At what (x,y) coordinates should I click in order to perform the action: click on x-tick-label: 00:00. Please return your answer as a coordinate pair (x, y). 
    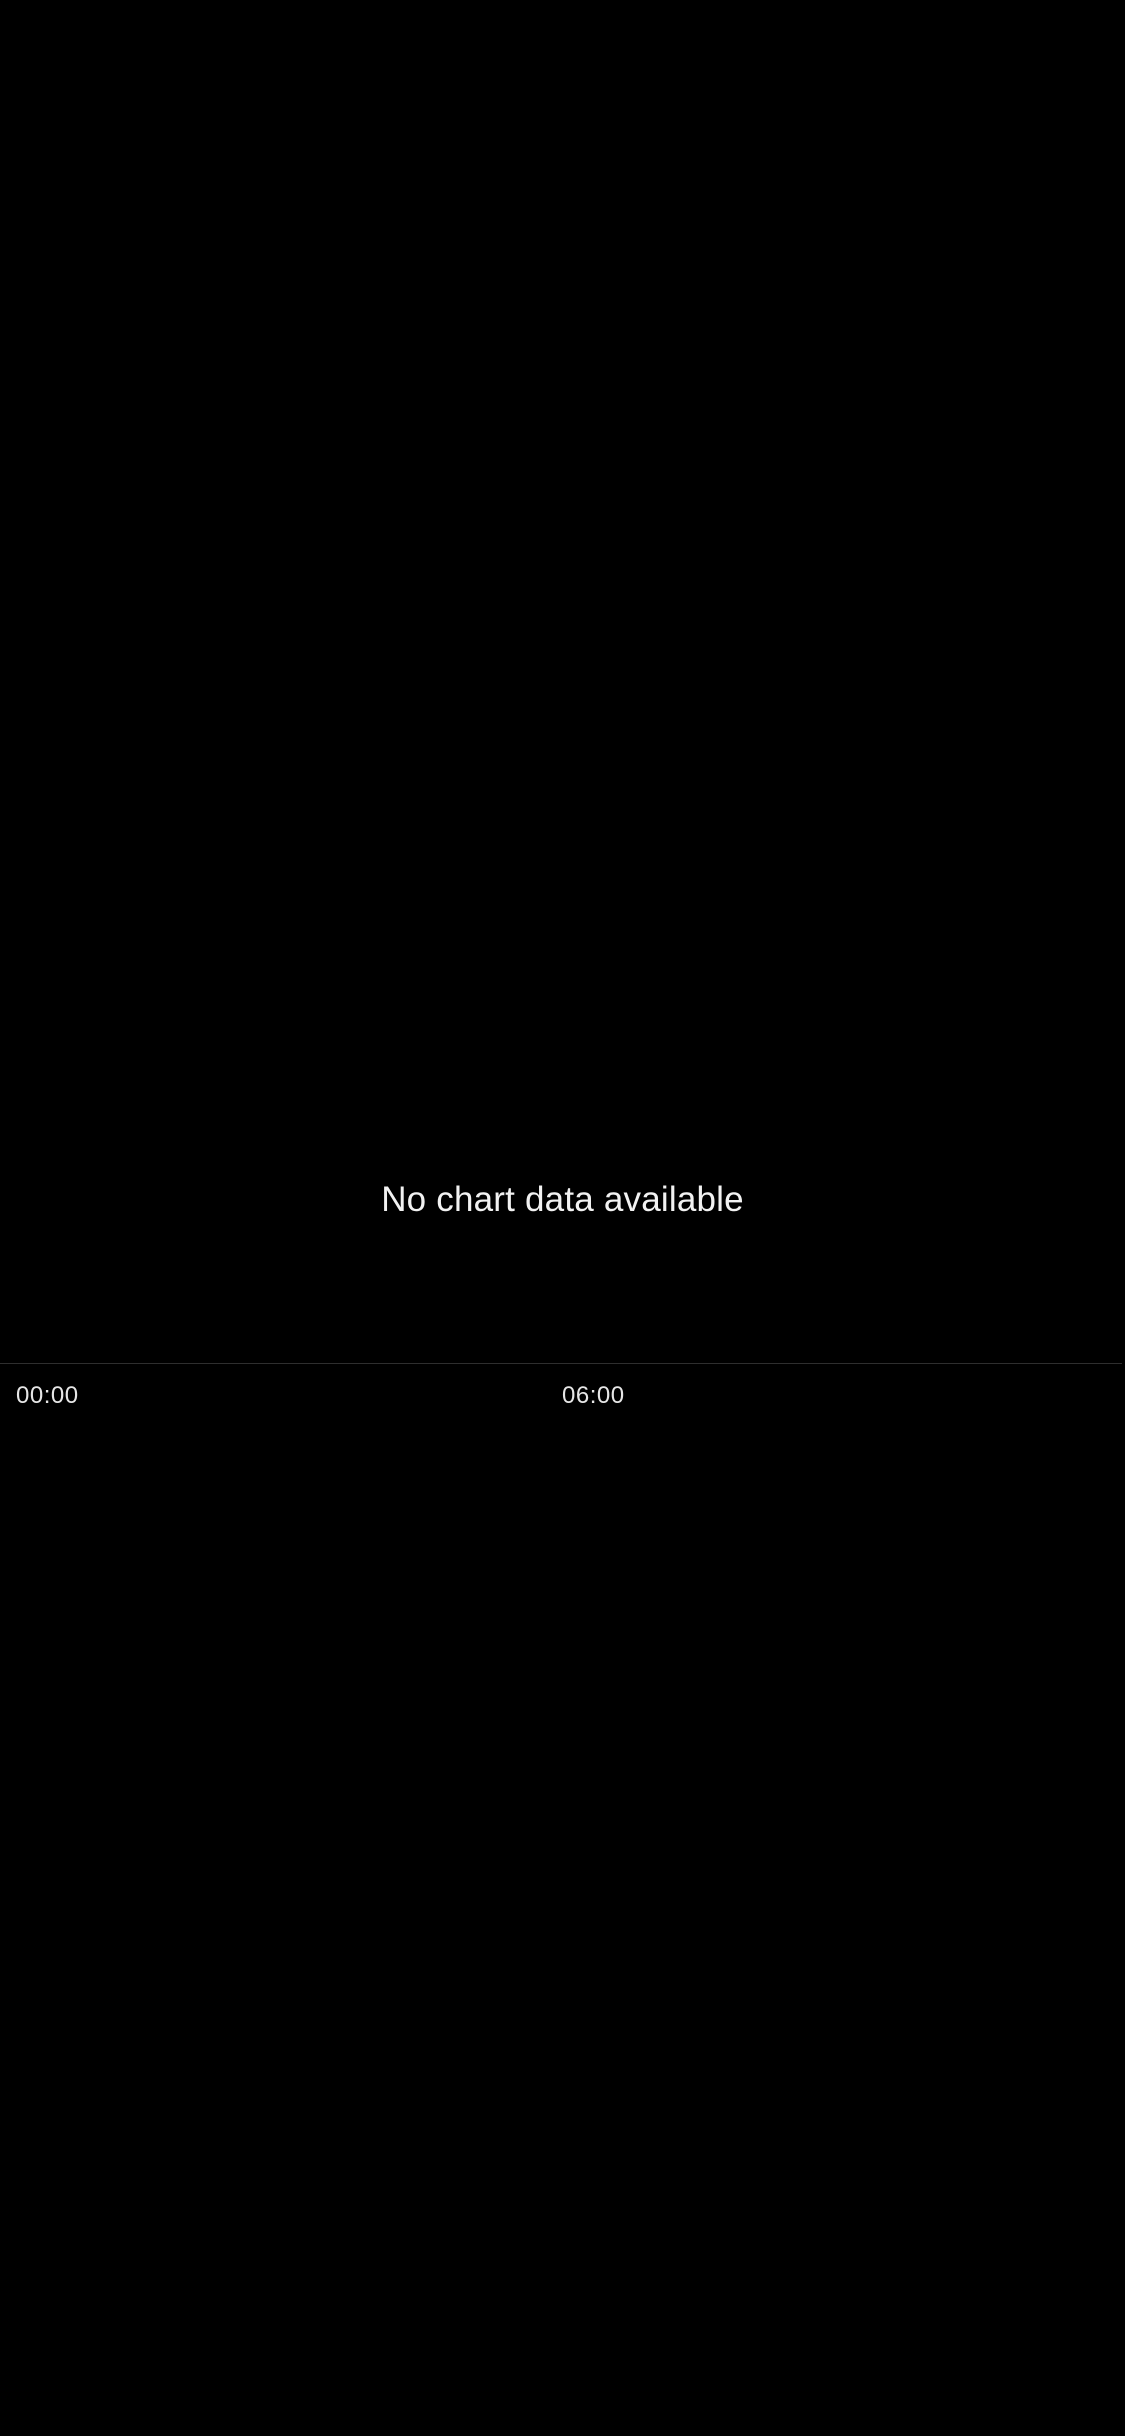
    Looking at the image, I should click on (47, 1395).